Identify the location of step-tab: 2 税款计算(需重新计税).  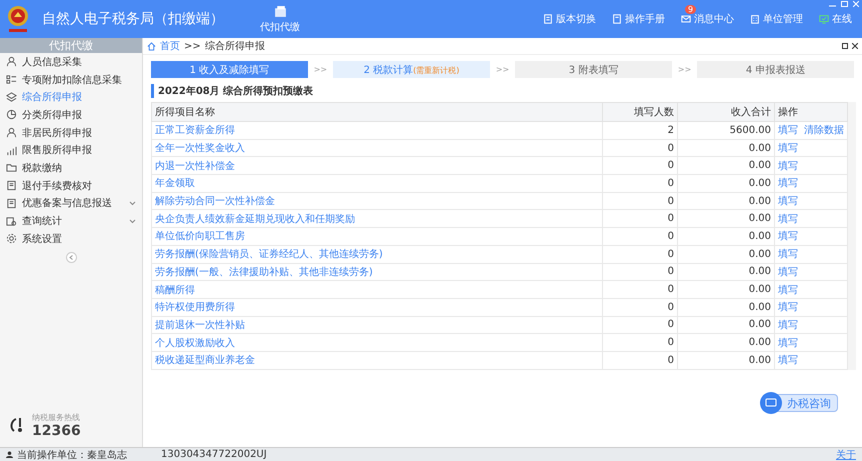
(411, 69).